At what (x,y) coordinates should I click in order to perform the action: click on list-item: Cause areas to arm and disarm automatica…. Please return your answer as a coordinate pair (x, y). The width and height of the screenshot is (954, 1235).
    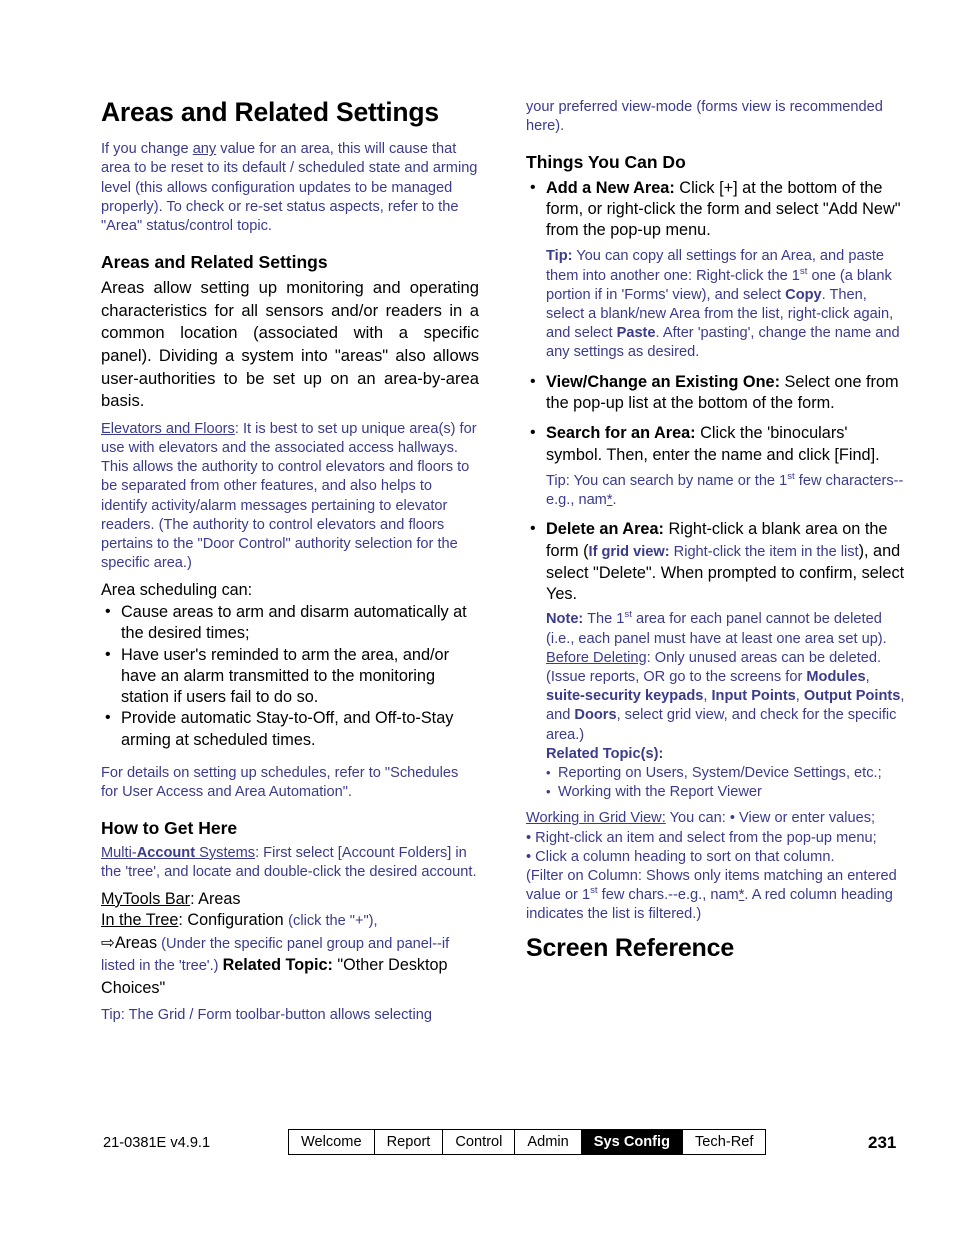
    Looking at the image, I should click on (290, 623).